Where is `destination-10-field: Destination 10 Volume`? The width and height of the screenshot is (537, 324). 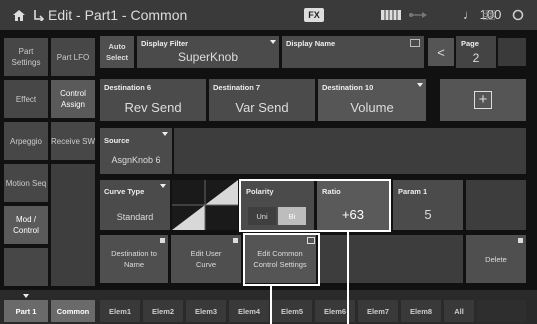 destination-10-field: Destination 10 Volume is located at coordinates (372, 100).